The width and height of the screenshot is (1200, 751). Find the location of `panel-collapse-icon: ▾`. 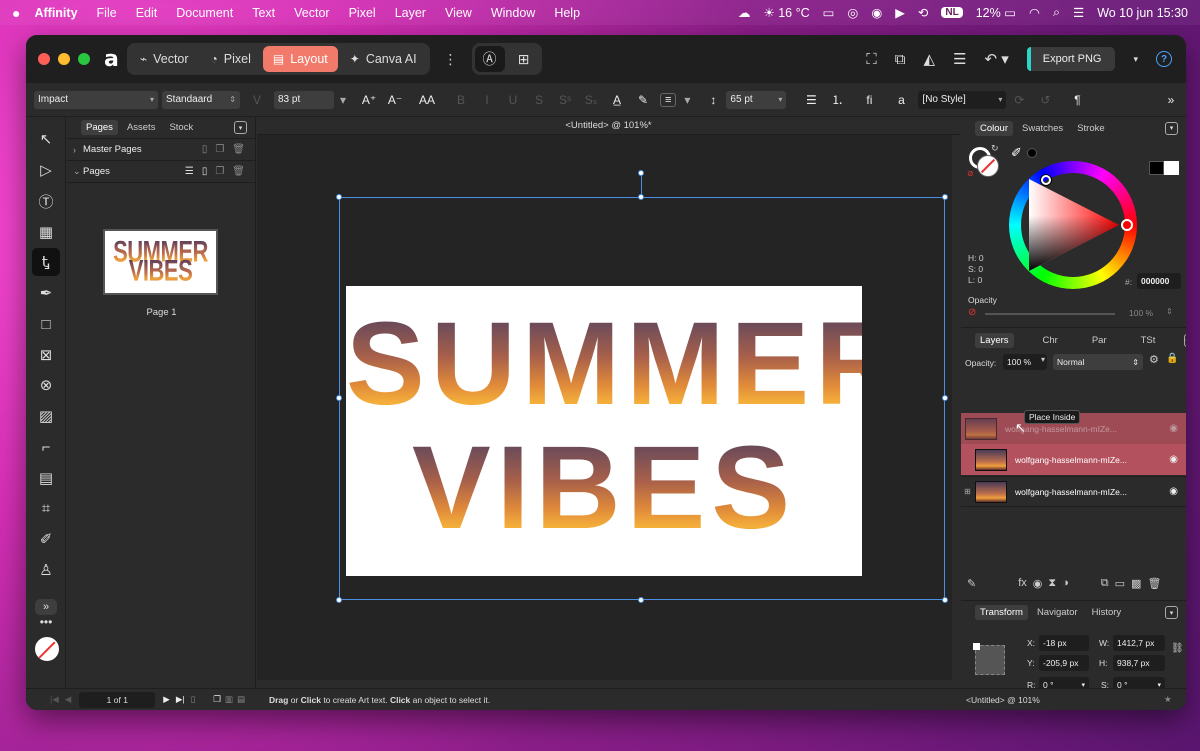

panel-collapse-icon: ▾ is located at coordinates (240, 127).